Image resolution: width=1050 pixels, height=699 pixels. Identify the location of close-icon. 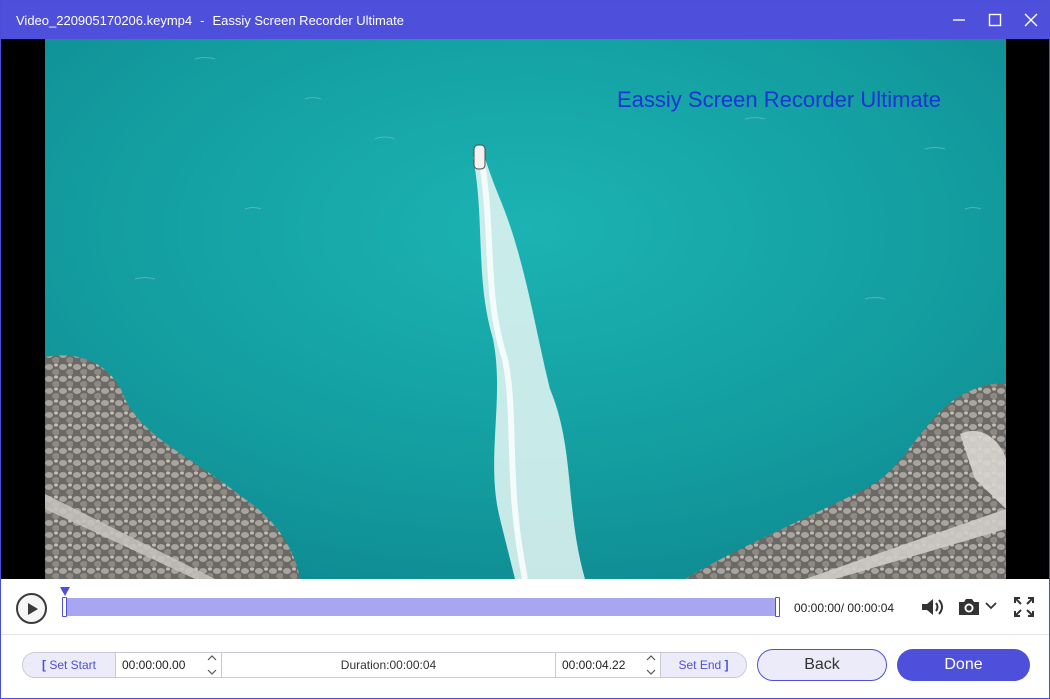
(1031, 20).